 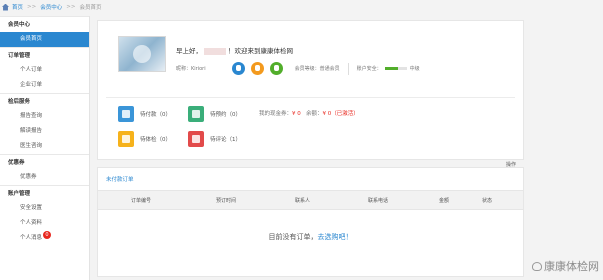 I want to click on greeting-suffix: ！欢迎来到康康体检网, so click(x=260, y=51).